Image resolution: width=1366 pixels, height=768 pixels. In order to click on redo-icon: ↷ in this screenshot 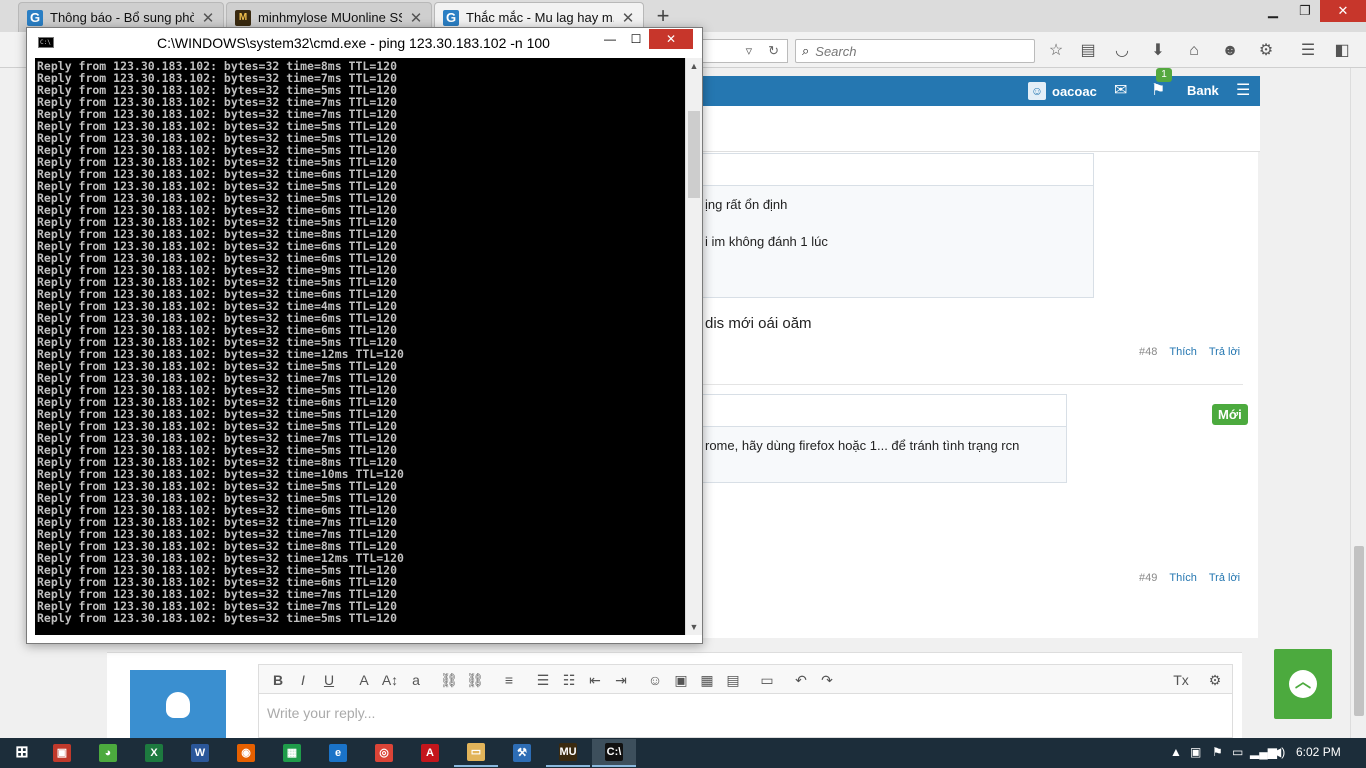, I will do `click(827, 680)`.